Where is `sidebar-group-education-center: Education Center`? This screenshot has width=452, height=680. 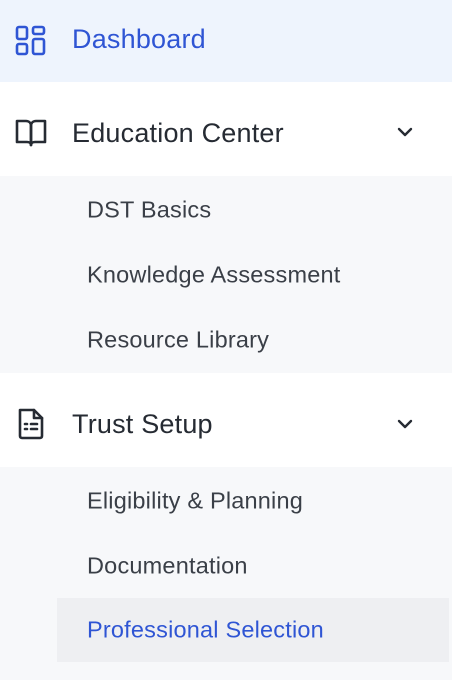 sidebar-group-education-center: Education Center is located at coordinates (226, 132).